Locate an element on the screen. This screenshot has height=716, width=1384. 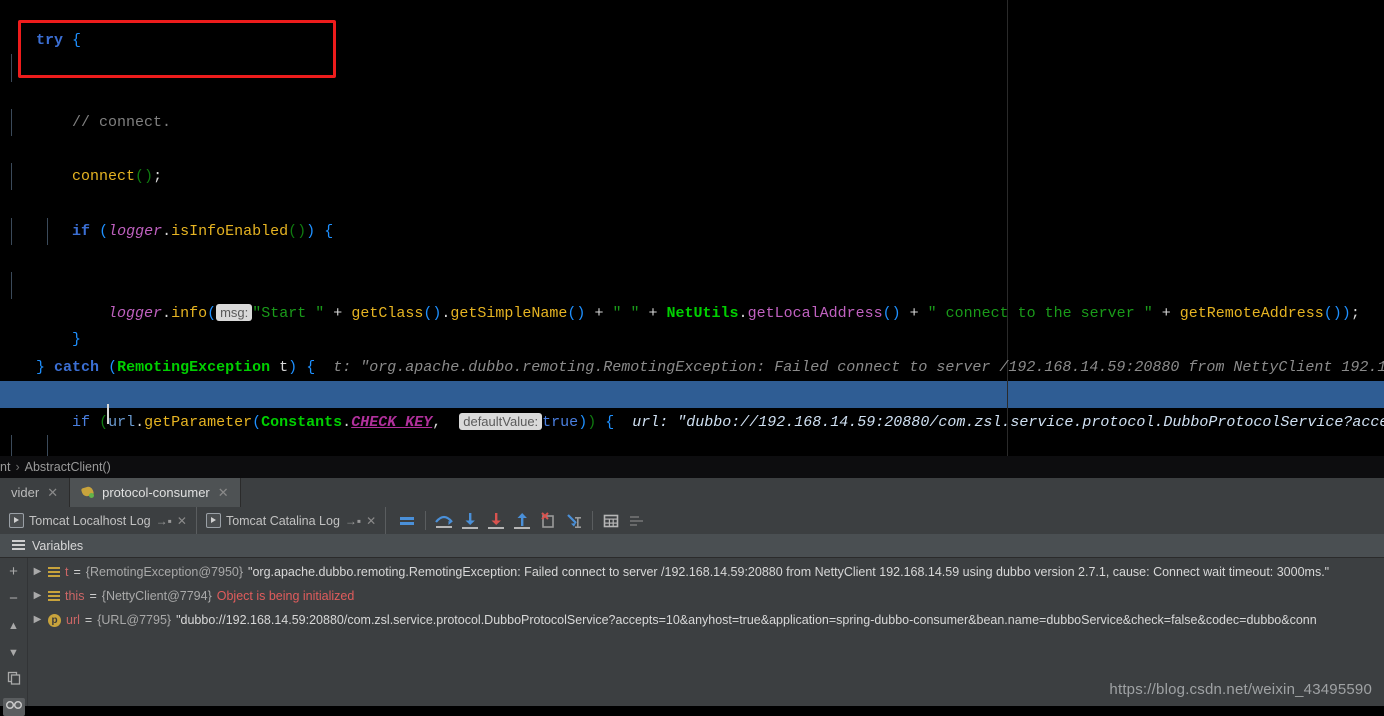
variable-name: t is located at coordinates (67, 572).